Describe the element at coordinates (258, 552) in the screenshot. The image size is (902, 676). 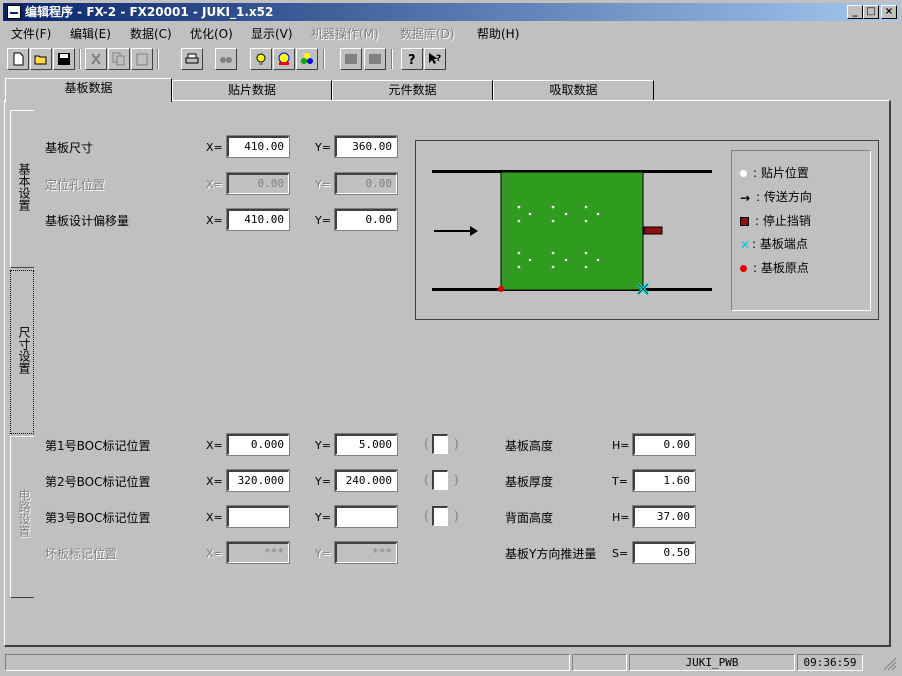
I see `bad-mark-x-input: ***` at that location.